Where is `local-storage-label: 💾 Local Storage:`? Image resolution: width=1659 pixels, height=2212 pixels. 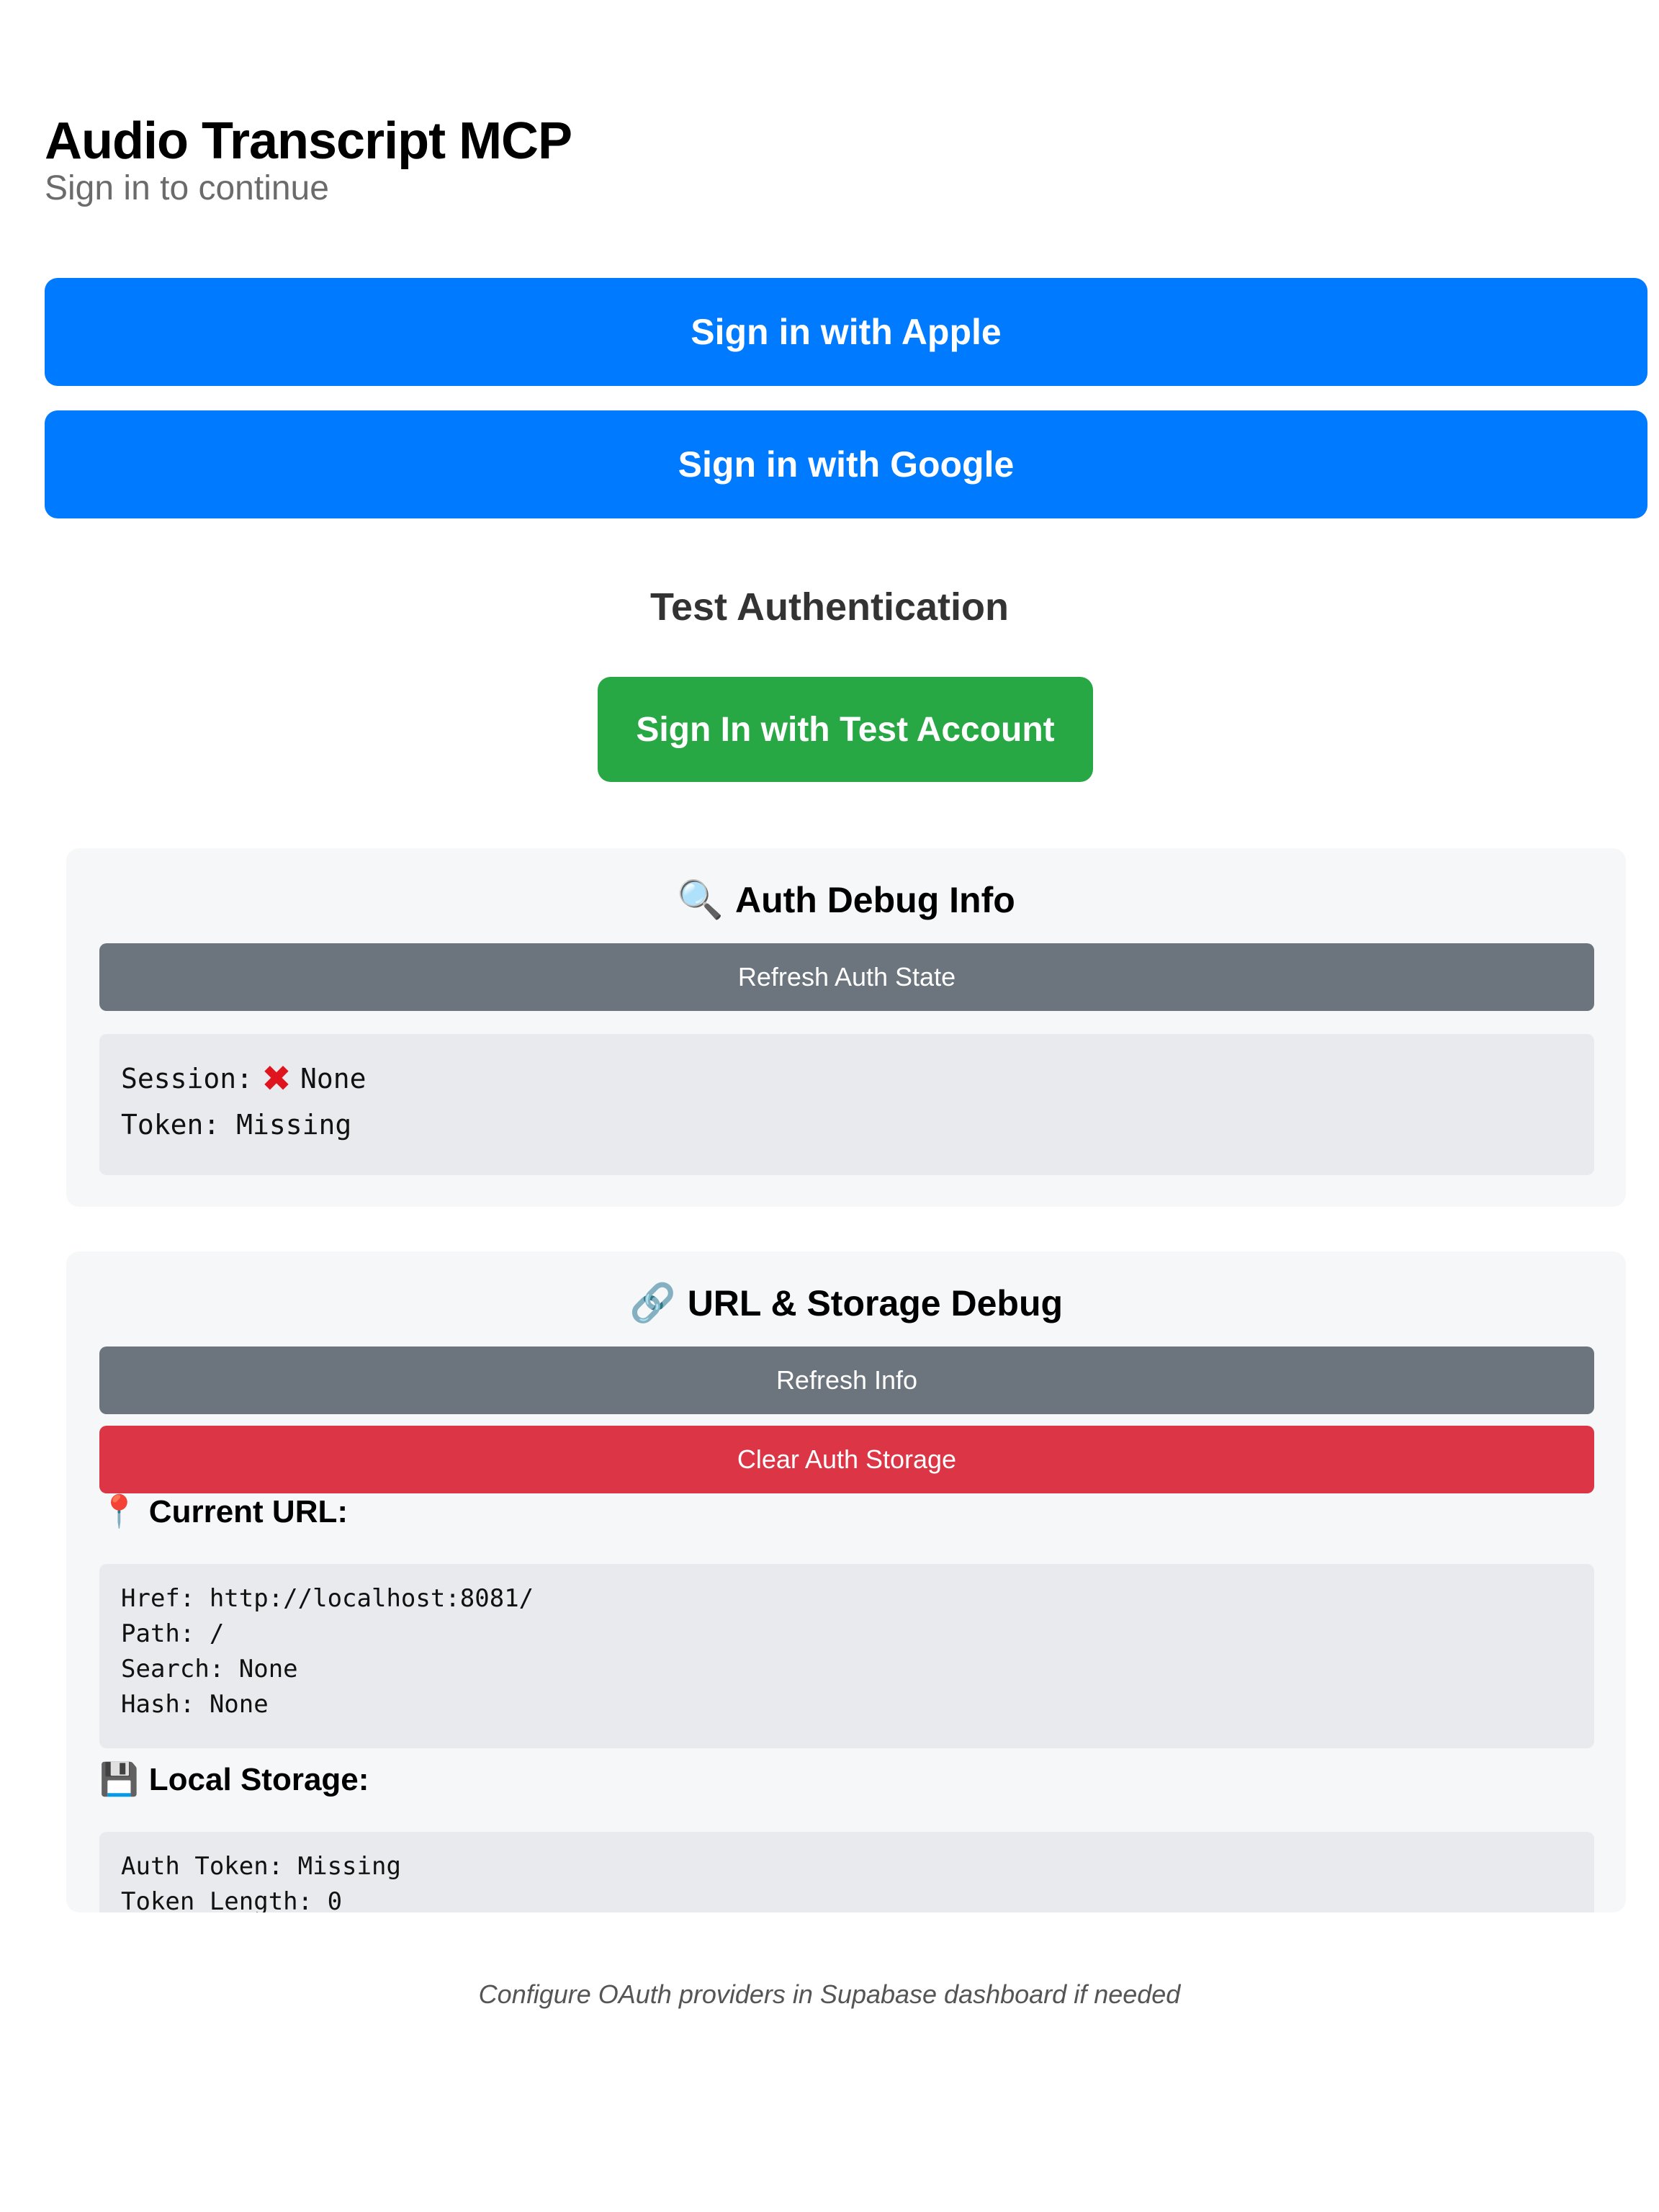 local-storage-label: 💾 Local Storage: is located at coordinates (234, 1780).